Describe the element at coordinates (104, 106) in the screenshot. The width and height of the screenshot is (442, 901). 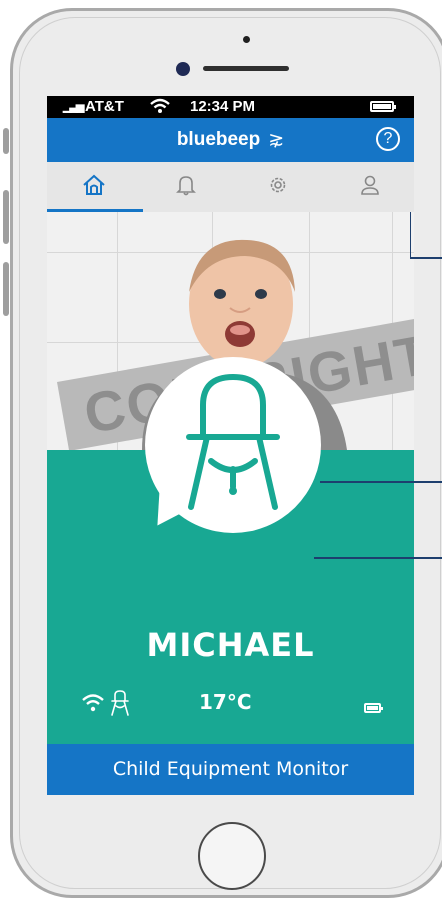
I see `carrier-label: AT&T` at that location.